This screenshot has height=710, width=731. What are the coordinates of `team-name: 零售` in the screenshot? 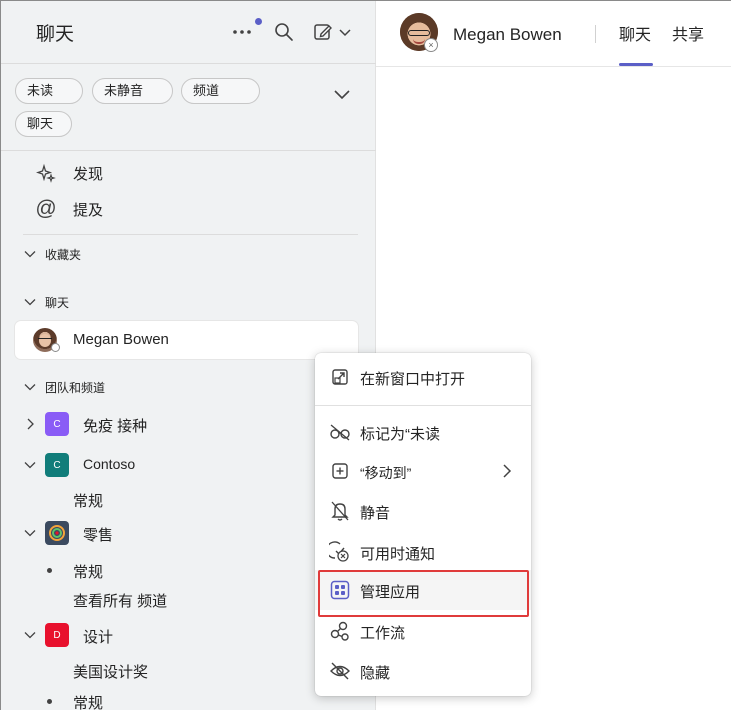 It's located at (98, 535).